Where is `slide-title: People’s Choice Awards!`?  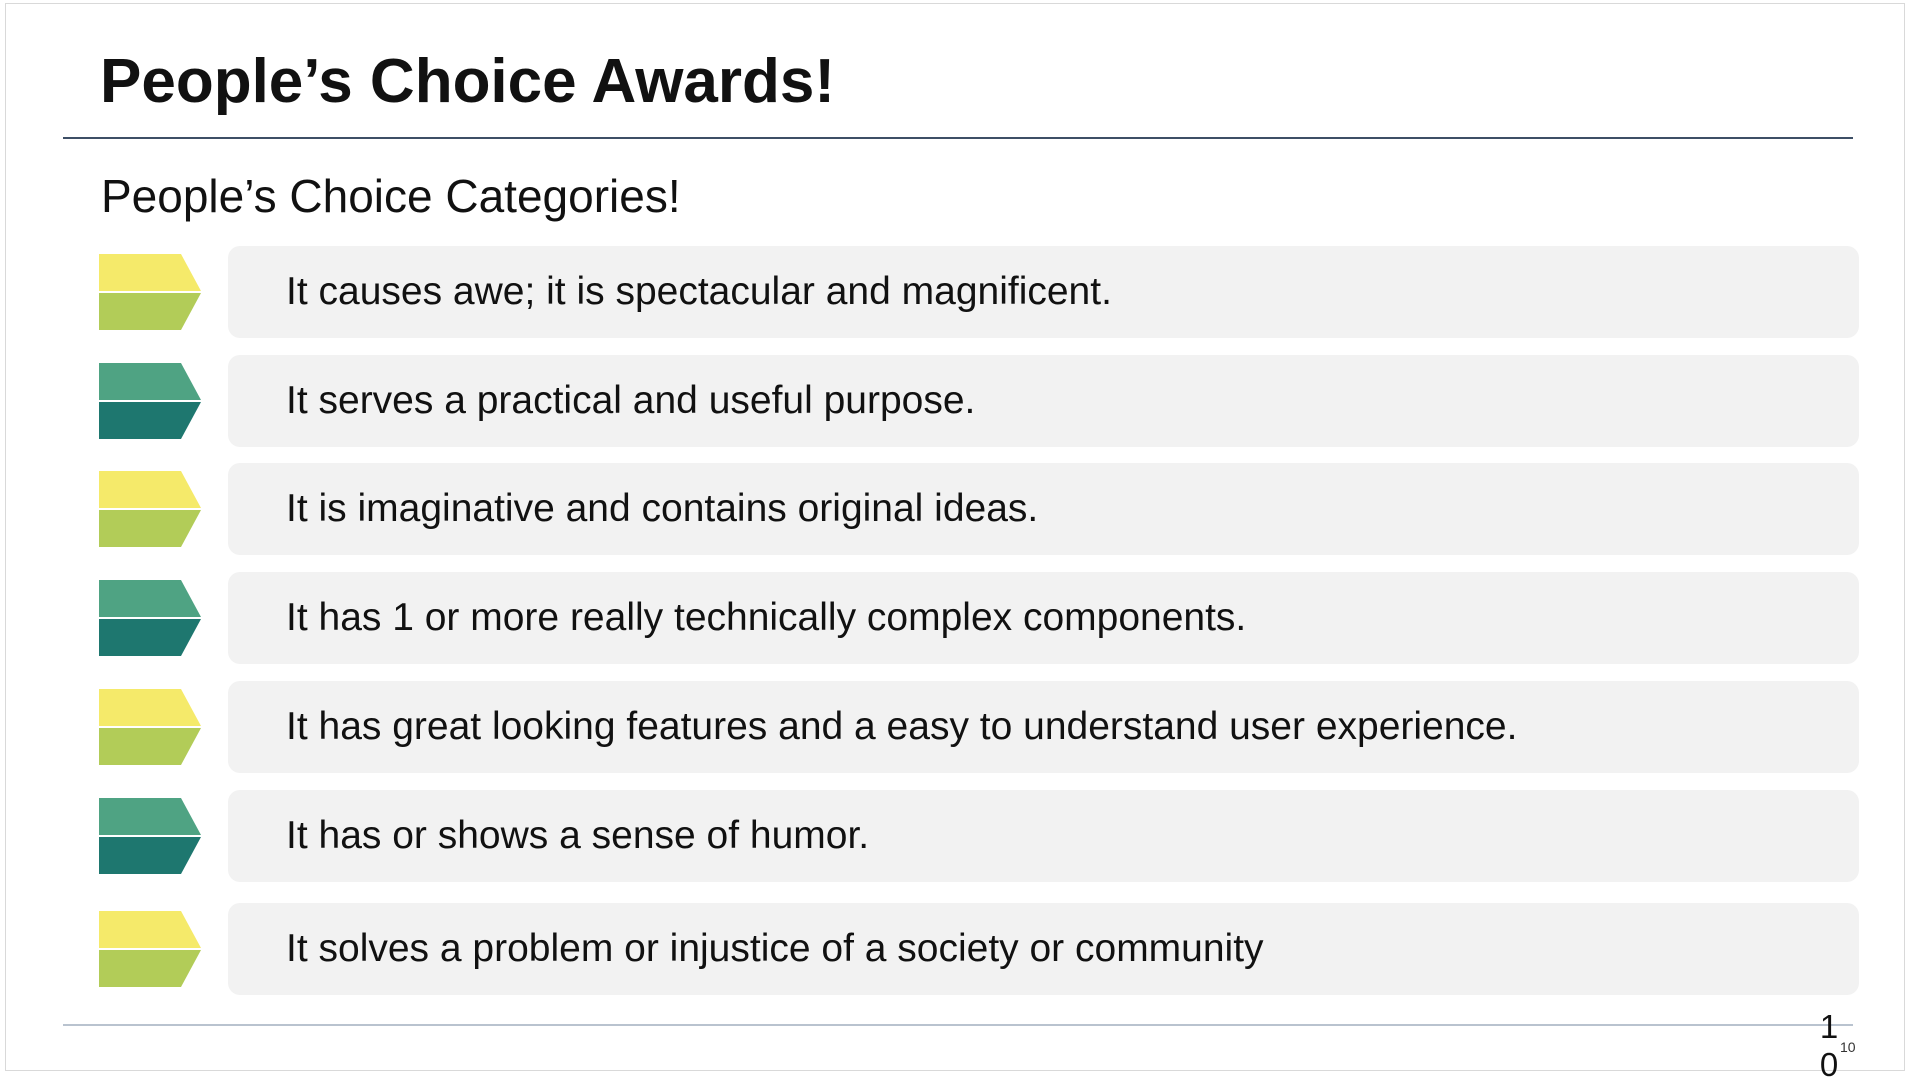 slide-title: People’s Choice Awards! is located at coordinates (468, 81).